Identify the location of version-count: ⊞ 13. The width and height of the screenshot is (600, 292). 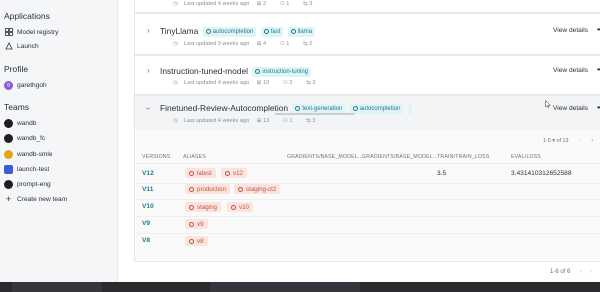
(263, 121).